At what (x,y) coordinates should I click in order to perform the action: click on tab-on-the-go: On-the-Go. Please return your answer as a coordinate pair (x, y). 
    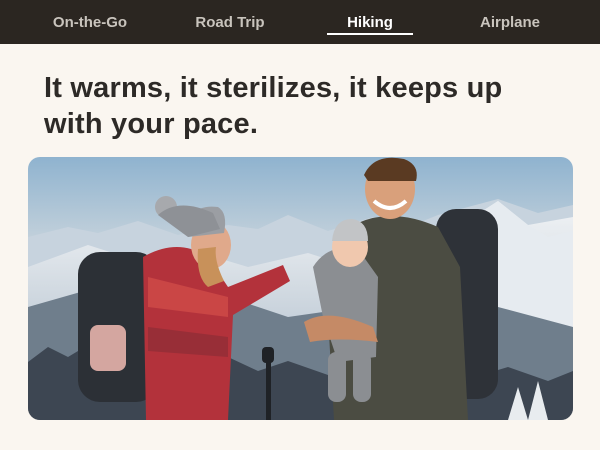
    Looking at the image, I should click on (90, 22).